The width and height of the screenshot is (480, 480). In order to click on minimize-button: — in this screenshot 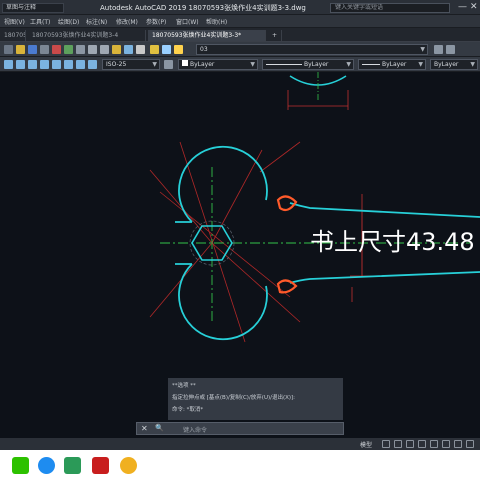, I will do `click(462, 7)`.